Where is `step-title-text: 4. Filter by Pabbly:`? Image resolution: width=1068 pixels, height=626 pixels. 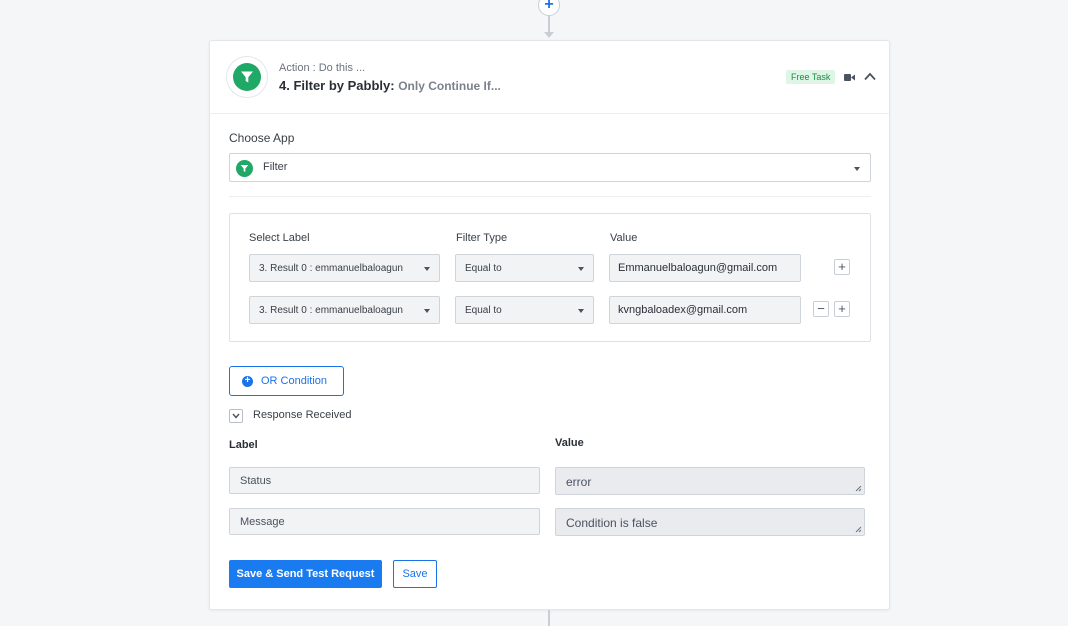 step-title-text: 4. Filter by Pabbly: is located at coordinates (337, 85).